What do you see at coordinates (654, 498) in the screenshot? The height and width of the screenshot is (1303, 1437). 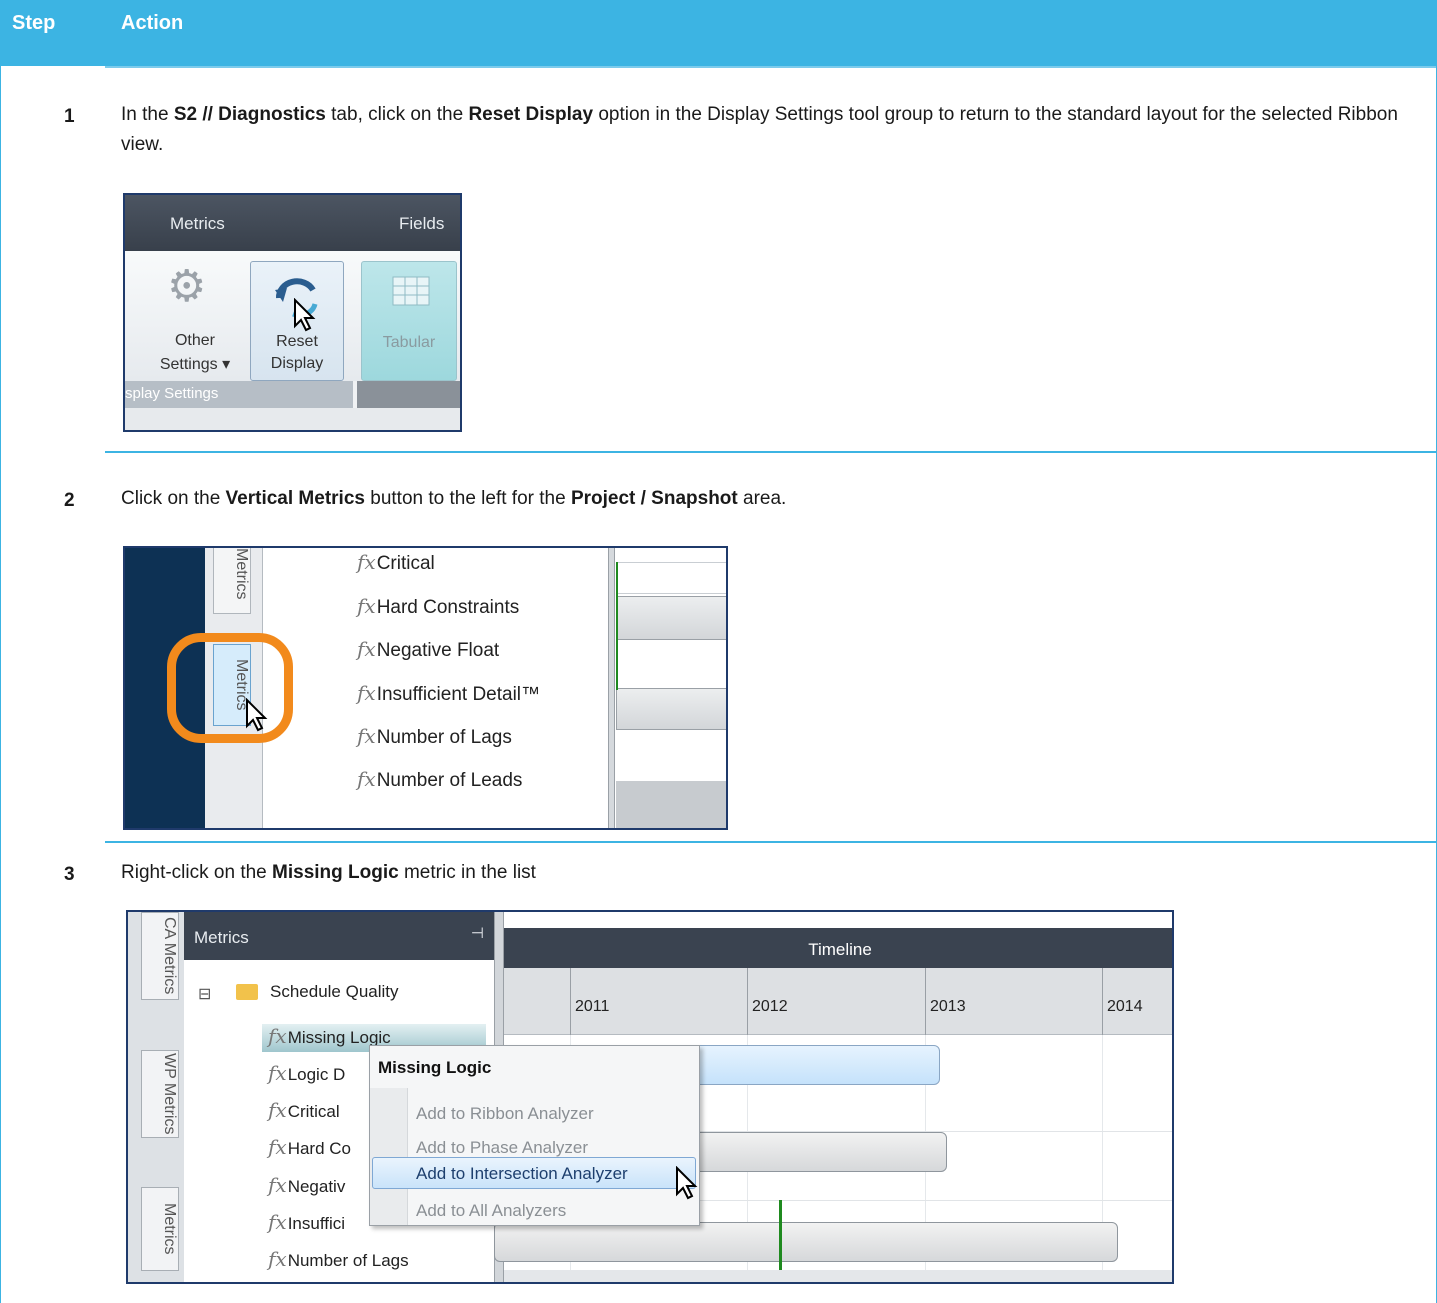 I see `bold-text: Project / Snapshot` at bounding box center [654, 498].